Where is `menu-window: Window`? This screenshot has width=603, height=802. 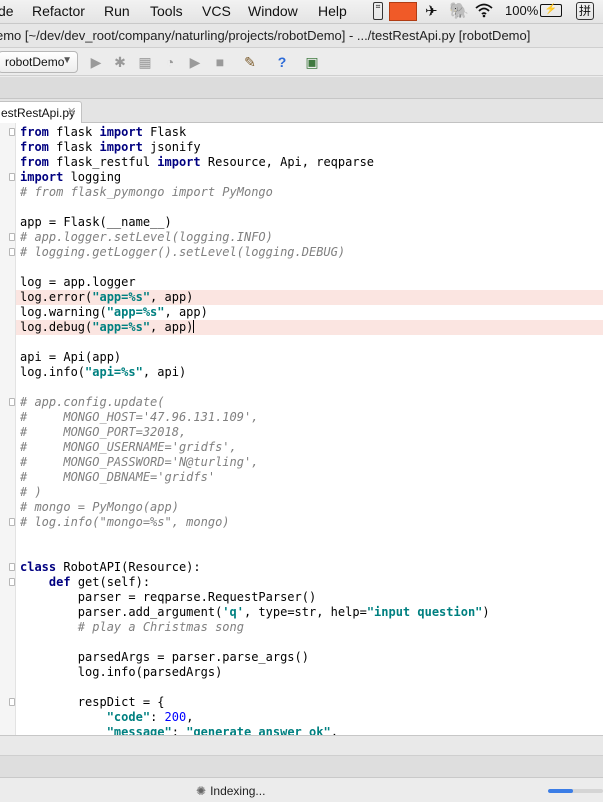 menu-window: Window is located at coordinates (273, 11).